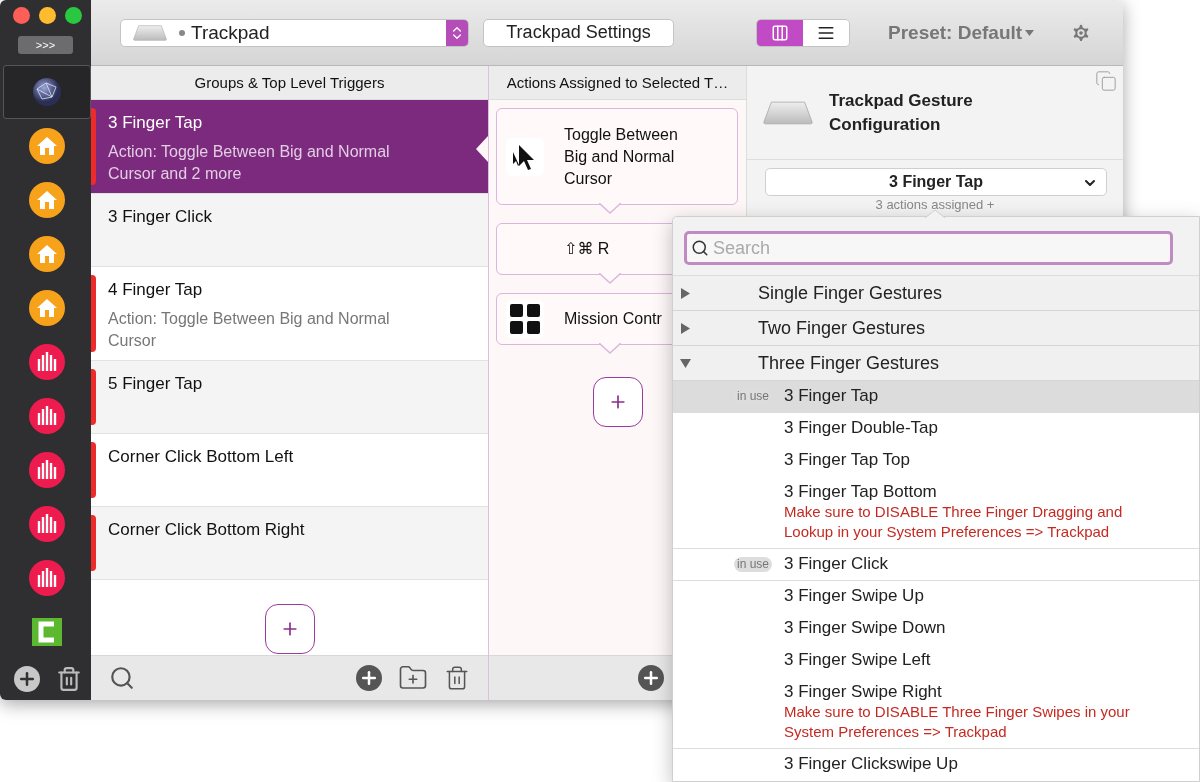  Describe the element at coordinates (836, 564) in the screenshot. I see `gesture-label: 3 Finger Click` at that location.